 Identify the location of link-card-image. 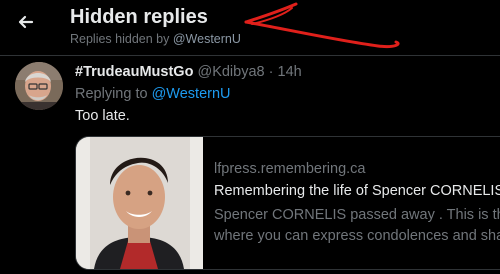
(139, 203).